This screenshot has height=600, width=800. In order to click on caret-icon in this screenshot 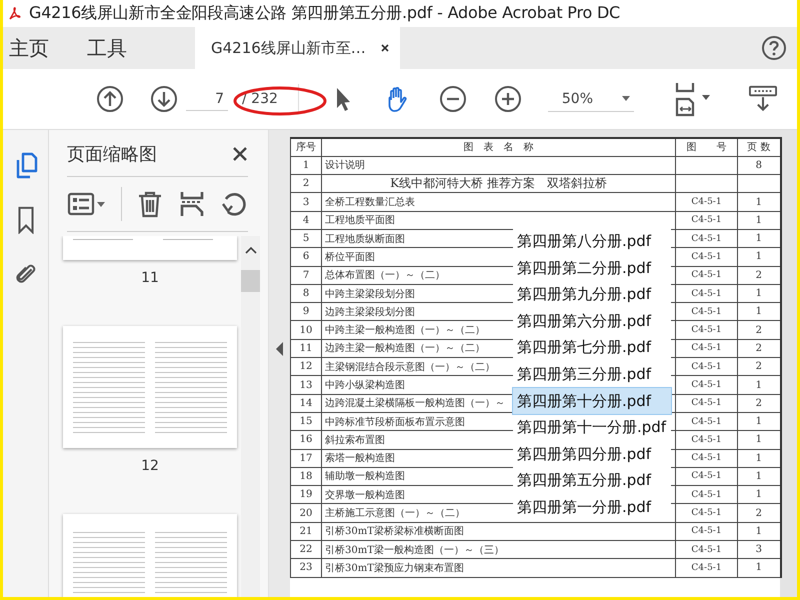, I will do `click(626, 98)`.